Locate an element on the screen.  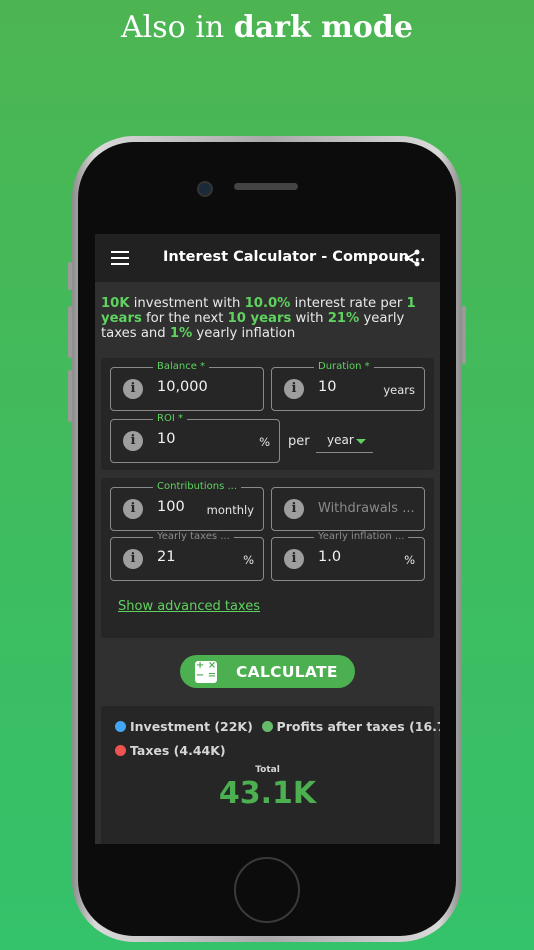
yearly-taxes-suffix: % is located at coordinates (248, 560).